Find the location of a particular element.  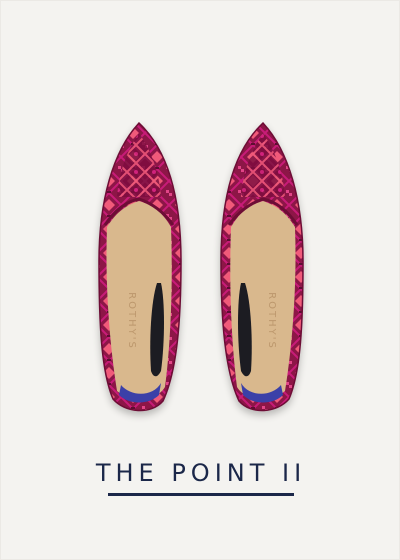

left-shoe: ROTHY'S is located at coordinates (140, 266).